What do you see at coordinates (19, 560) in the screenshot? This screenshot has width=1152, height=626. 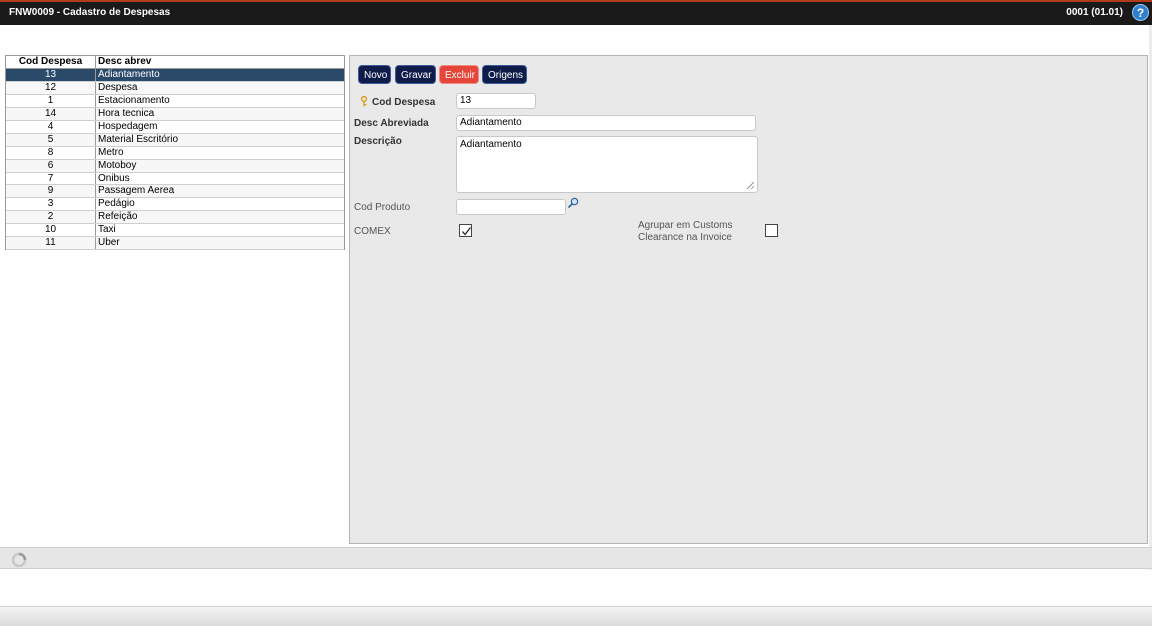 I see `loader-icon` at bounding box center [19, 560].